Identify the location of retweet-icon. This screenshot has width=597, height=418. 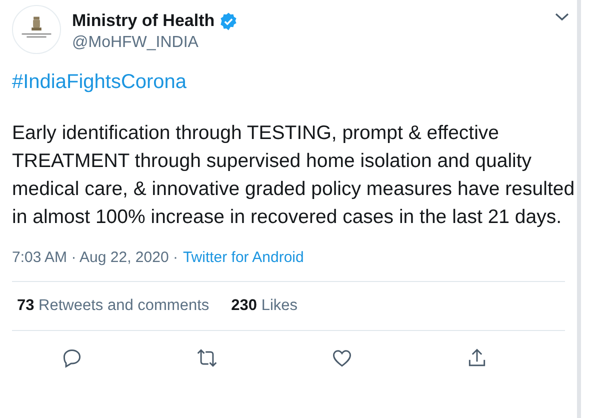
(207, 358).